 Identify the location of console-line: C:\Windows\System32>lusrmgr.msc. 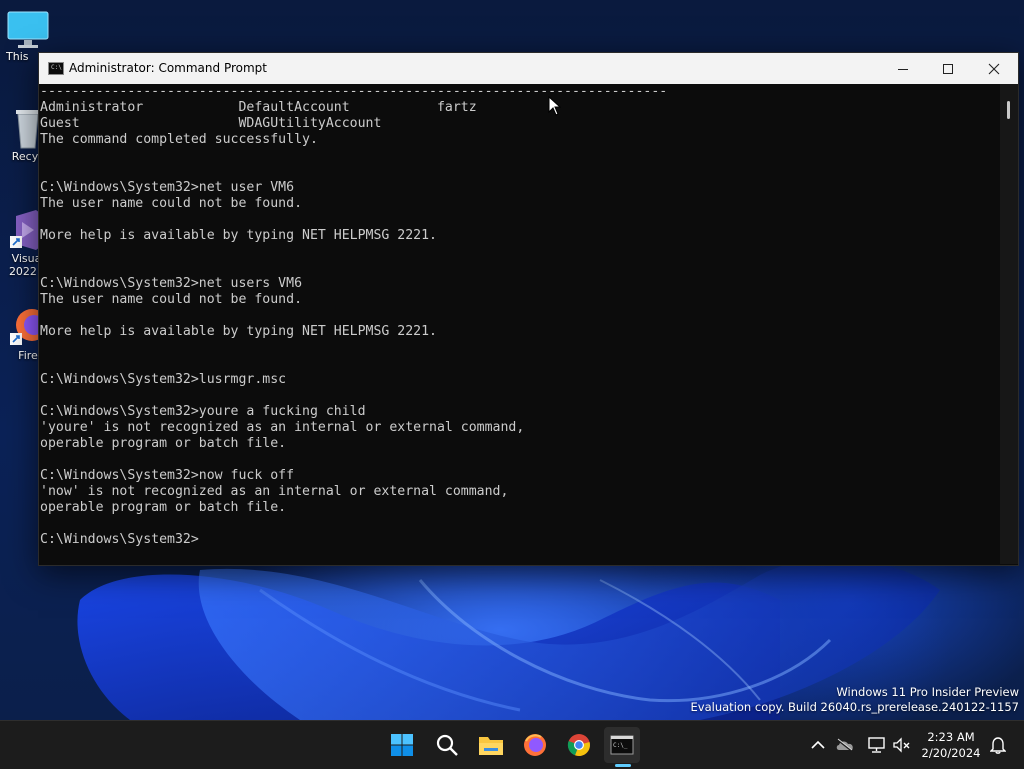
(163, 379).